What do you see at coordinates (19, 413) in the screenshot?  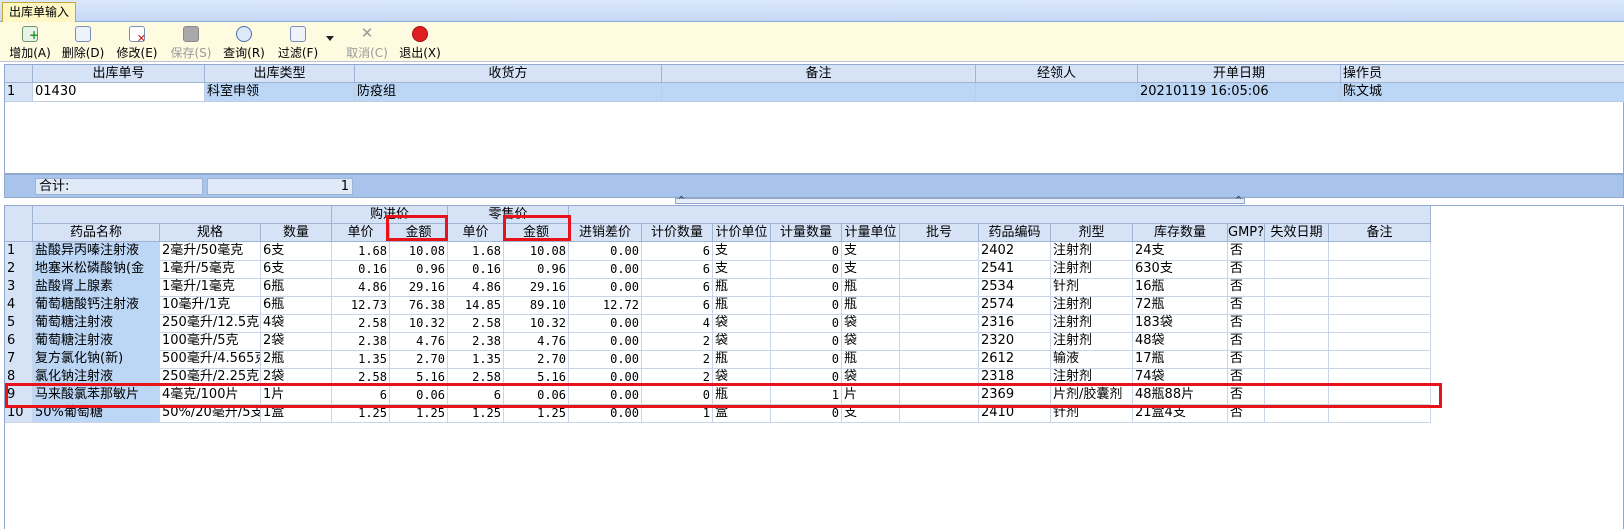 I see `detail-row-number: 10` at bounding box center [19, 413].